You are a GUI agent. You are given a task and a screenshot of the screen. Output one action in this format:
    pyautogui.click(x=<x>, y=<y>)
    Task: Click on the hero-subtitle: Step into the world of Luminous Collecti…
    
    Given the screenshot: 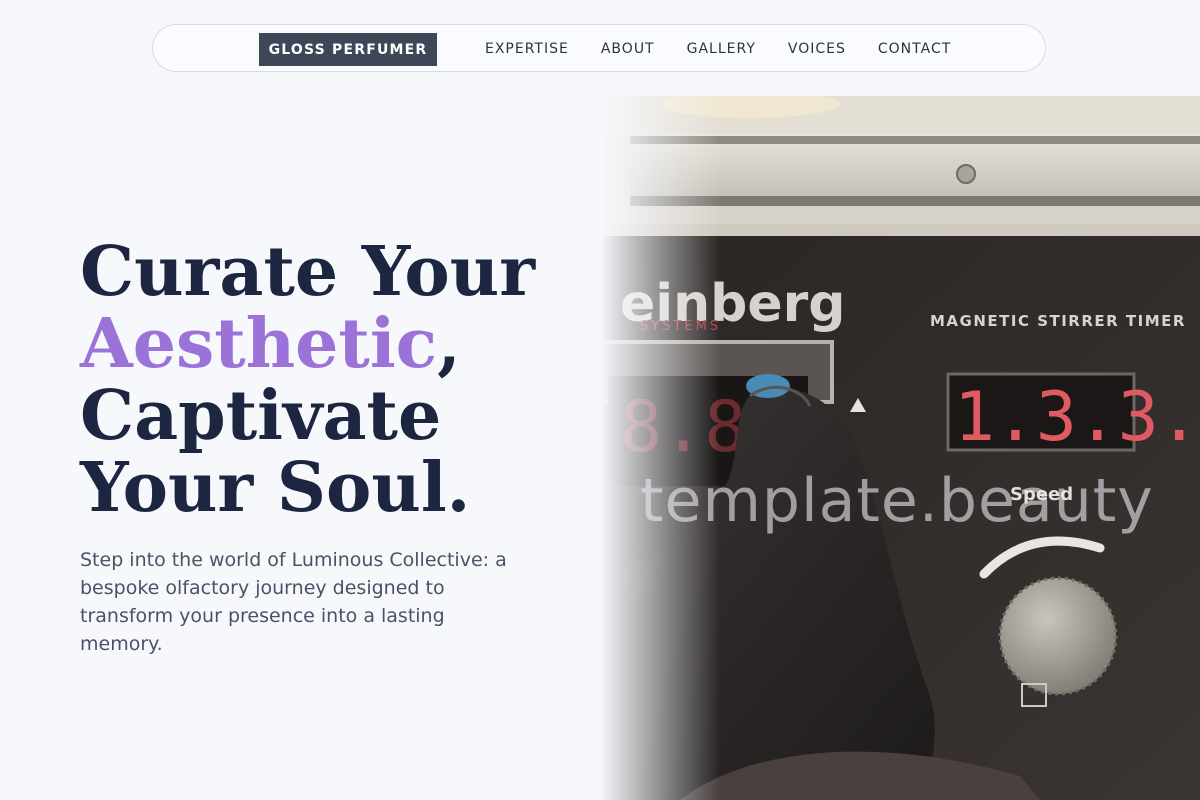 What is the action you would take?
    pyautogui.click(x=293, y=602)
    